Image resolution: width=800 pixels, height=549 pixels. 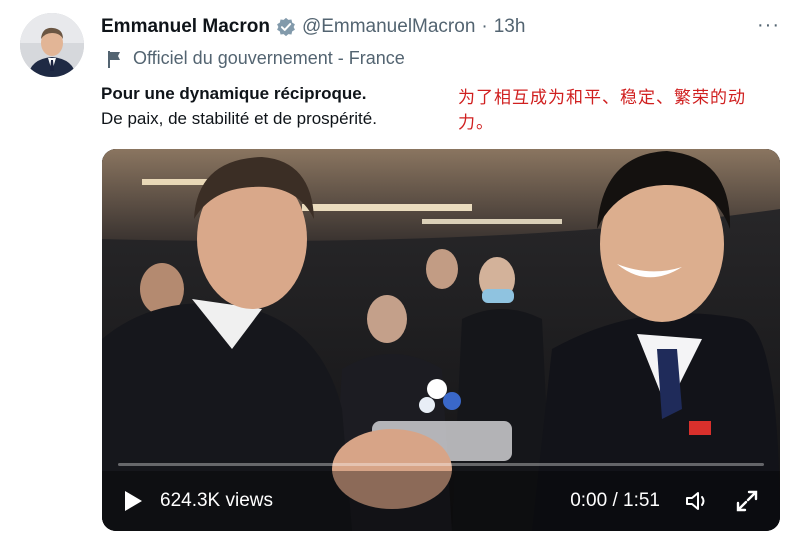 I want to click on video-timecode: 0:00 / 1:51, so click(x=615, y=500).